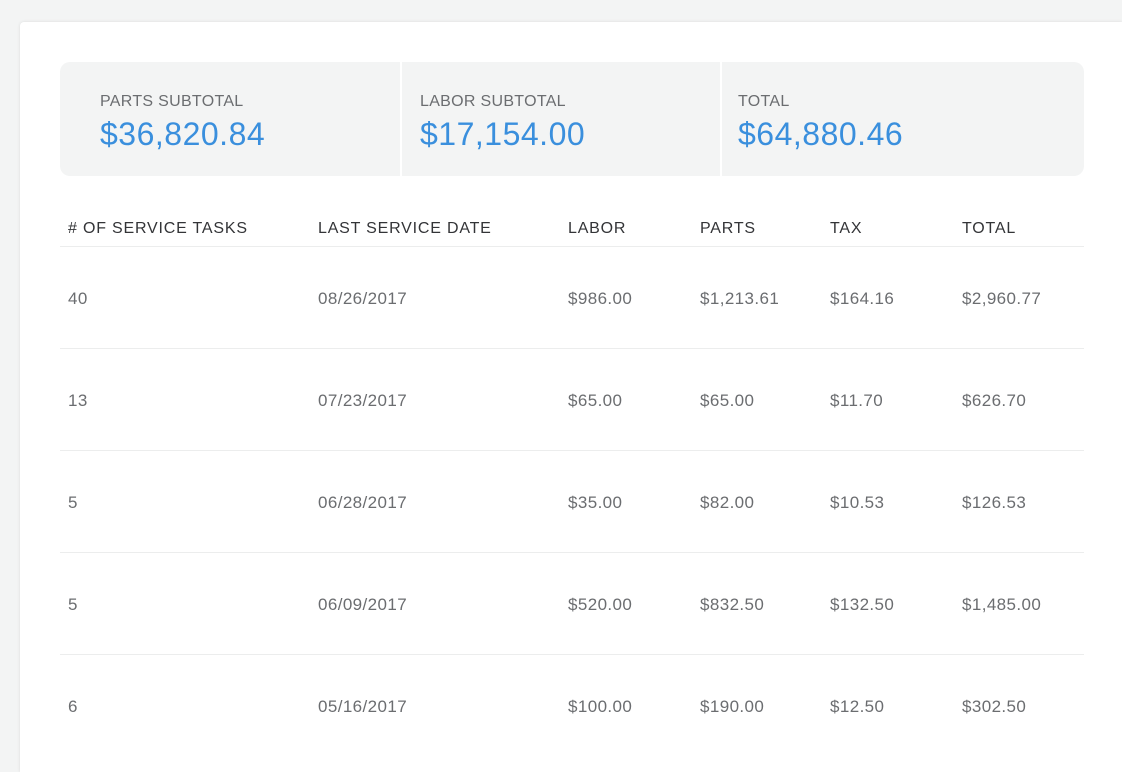 Image resolution: width=1122 pixels, height=772 pixels. Describe the element at coordinates (158, 229) in the screenshot. I see `column-header-service-tasks: # OF SERVICE TASKS` at that location.